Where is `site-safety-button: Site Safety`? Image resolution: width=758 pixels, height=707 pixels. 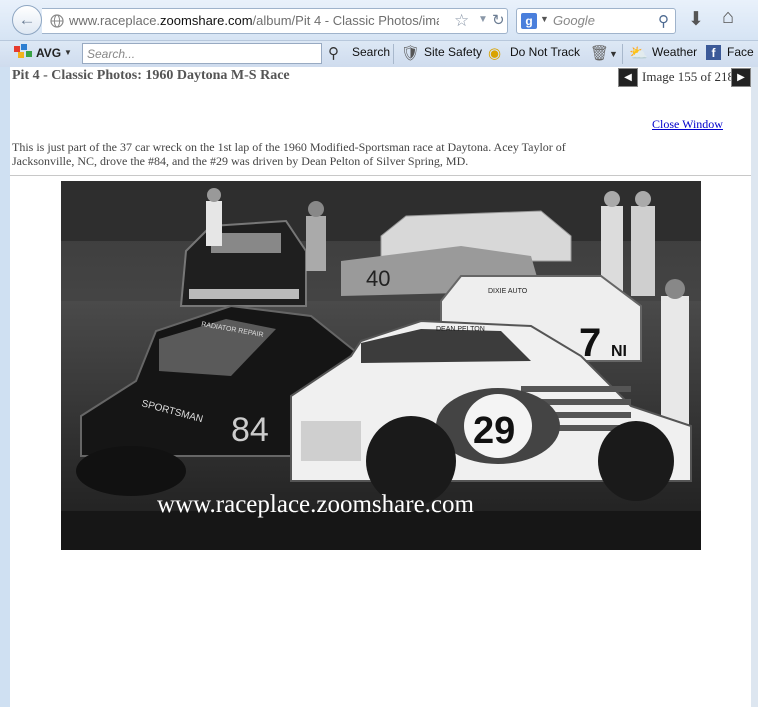
site-safety-button: Site Safety is located at coordinates (453, 52).